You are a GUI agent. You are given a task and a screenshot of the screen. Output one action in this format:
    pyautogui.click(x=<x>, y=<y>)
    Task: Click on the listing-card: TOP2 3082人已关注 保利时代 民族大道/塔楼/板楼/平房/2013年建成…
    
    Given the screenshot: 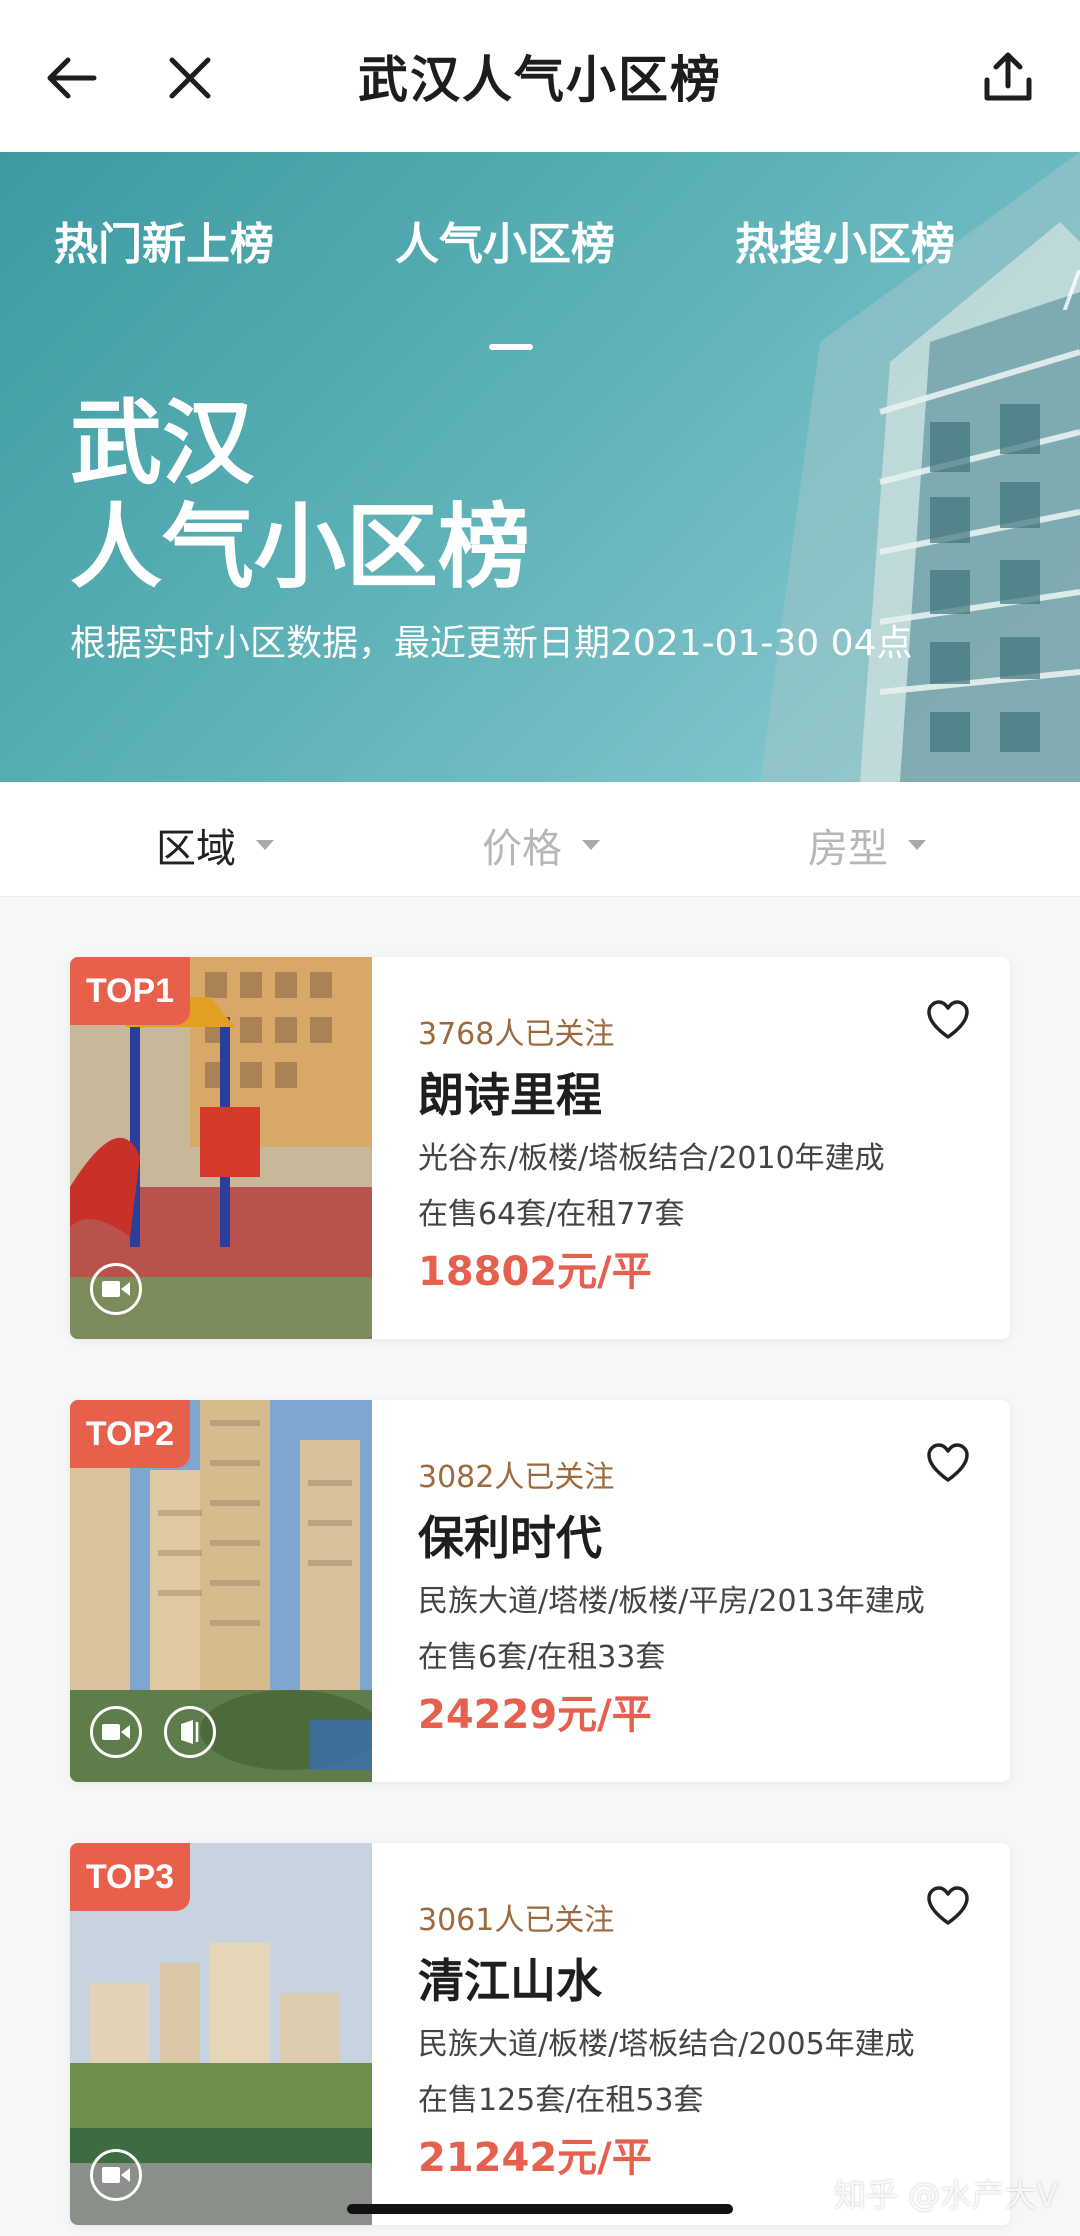 What is the action you would take?
    pyautogui.click(x=540, y=1591)
    